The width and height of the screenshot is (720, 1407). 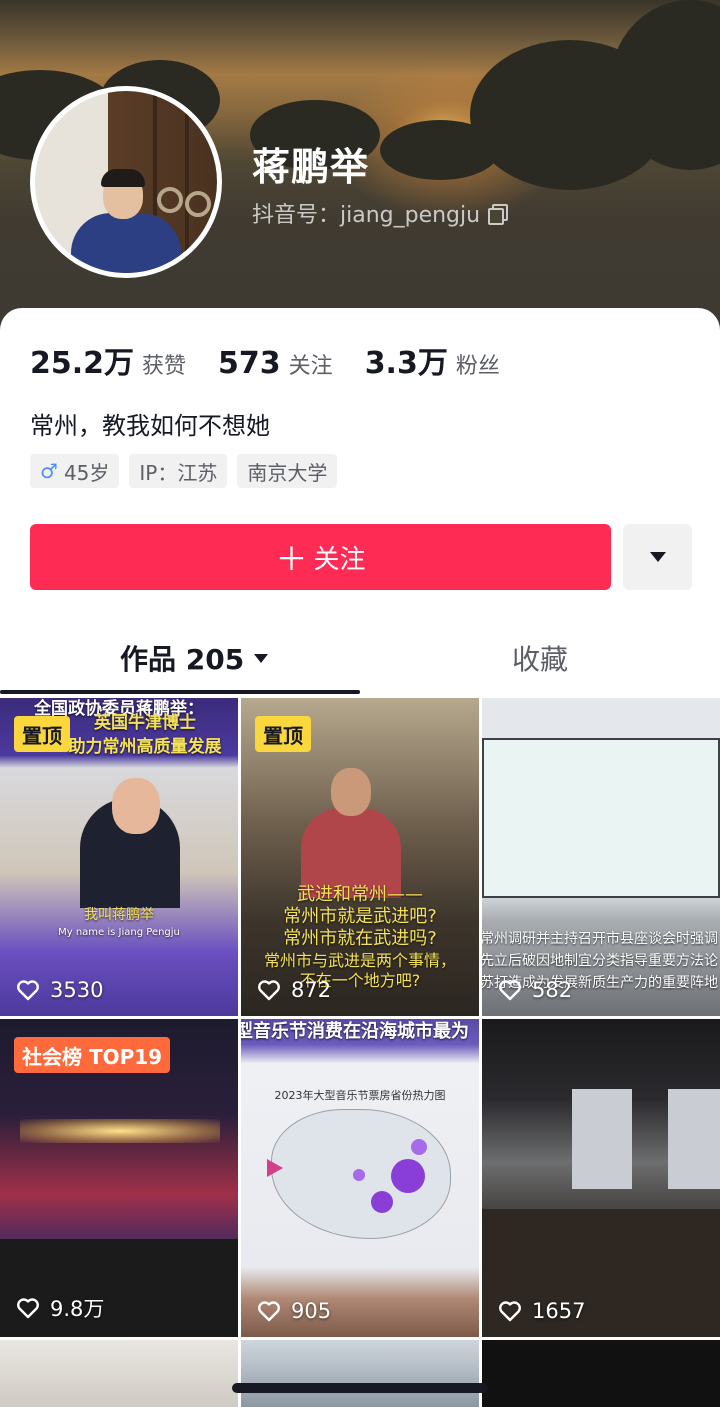 I want to click on stat-likes-label: 获赞, so click(x=164, y=366).